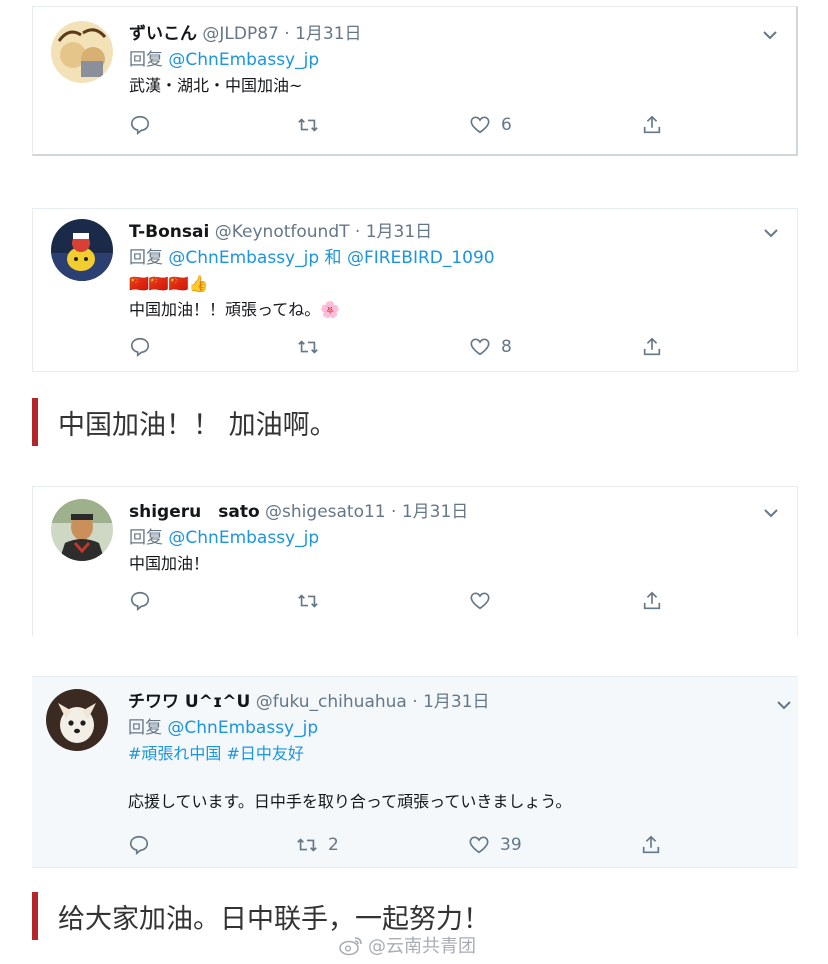 Image resolution: width=828 pixels, height=964 pixels. Describe the element at coordinates (235, 309) in the screenshot. I see `tweet-text: 中国加油！！頑張ってね。🌸` at that location.